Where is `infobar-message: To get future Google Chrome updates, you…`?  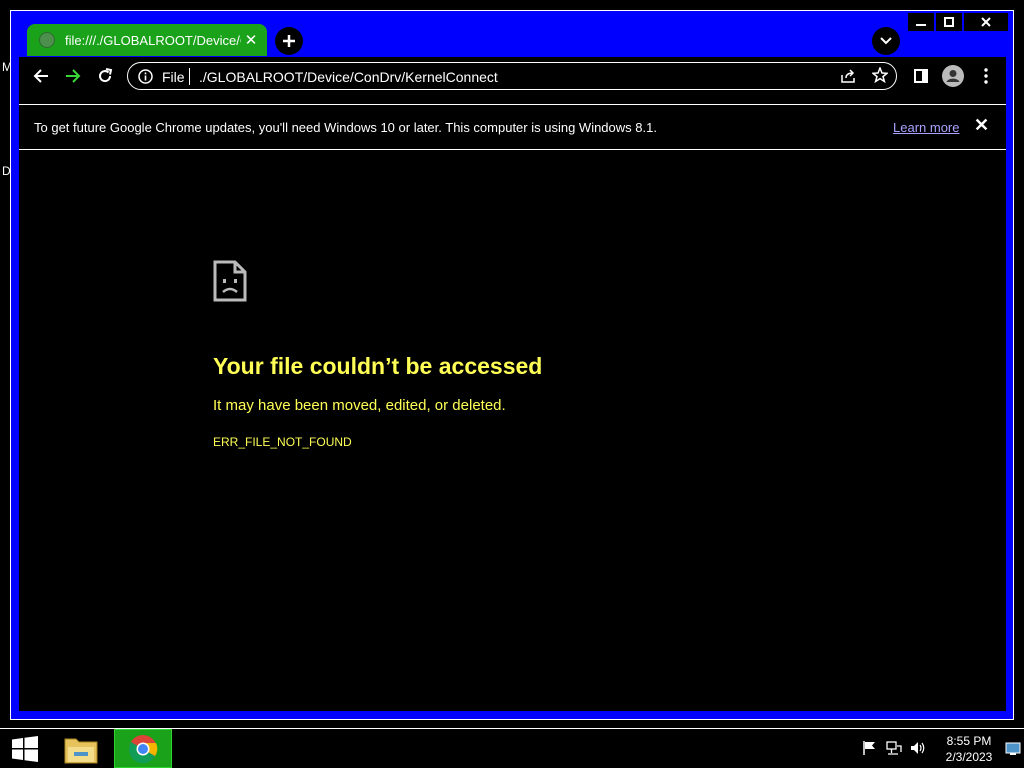
infobar-message: To get future Google Chrome updates, you… is located at coordinates (345, 127).